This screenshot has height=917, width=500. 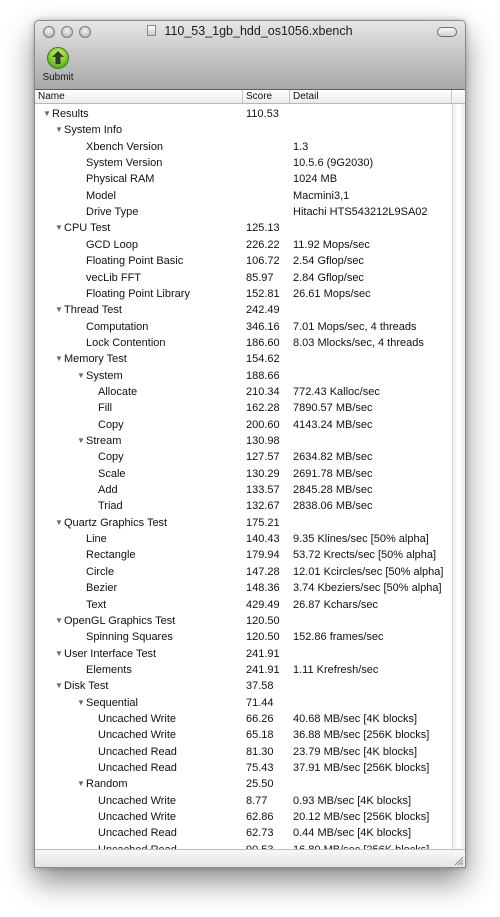 What do you see at coordinates (243, 785) in the screenshot?
I see `outline-row: ▼Random 25.50` at bounding box center [243, 785].